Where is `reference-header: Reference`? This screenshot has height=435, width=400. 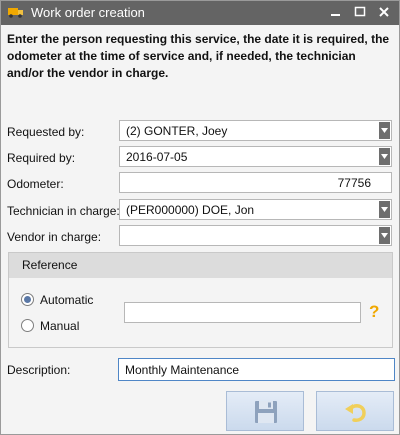
reference-header: Reference is located at coordinates (200, 265).